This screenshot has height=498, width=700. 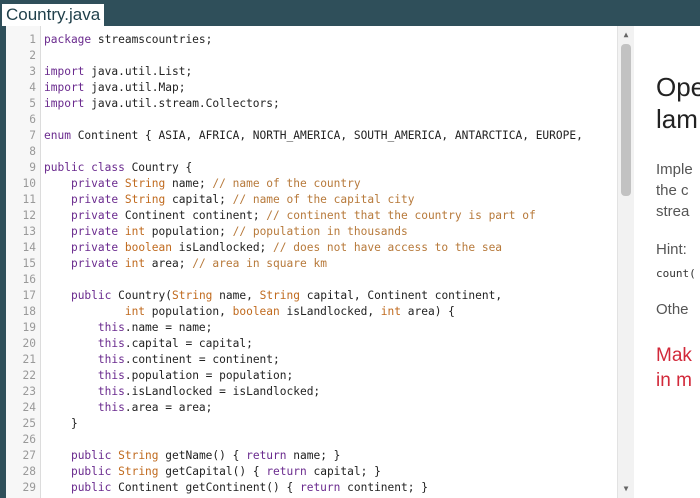 What do you see at coordinates (32, 87) in the screenshot?
I see `line-number: 4` at bounding box center [32, 87].